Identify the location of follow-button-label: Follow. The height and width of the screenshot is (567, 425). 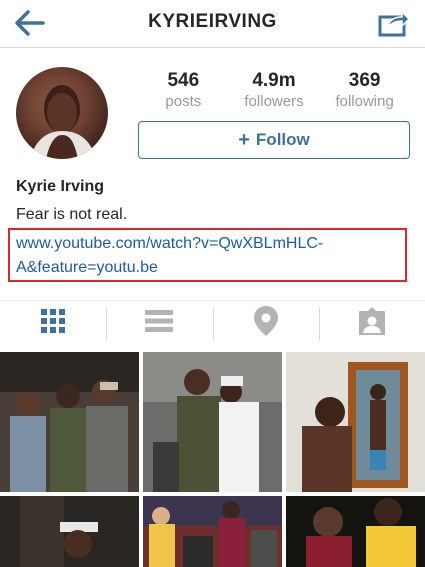
(282, 139).